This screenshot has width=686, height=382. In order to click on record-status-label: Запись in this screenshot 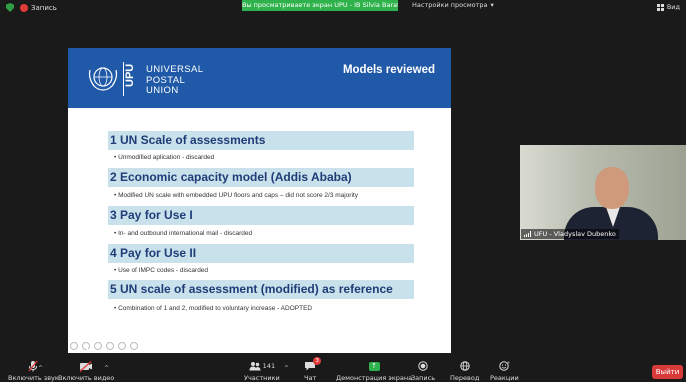, I will do `click(44, 7)`.